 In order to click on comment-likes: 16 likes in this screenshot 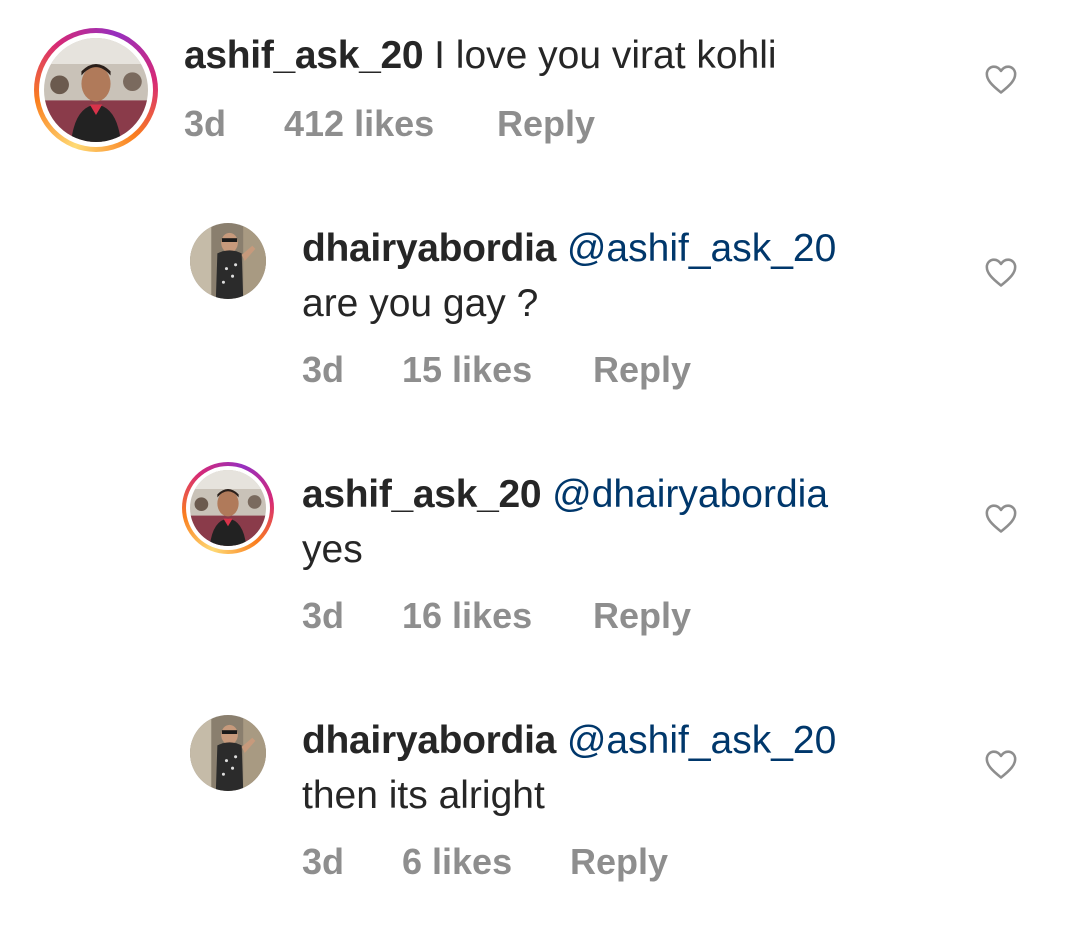, I will do `click(467, 616)`.